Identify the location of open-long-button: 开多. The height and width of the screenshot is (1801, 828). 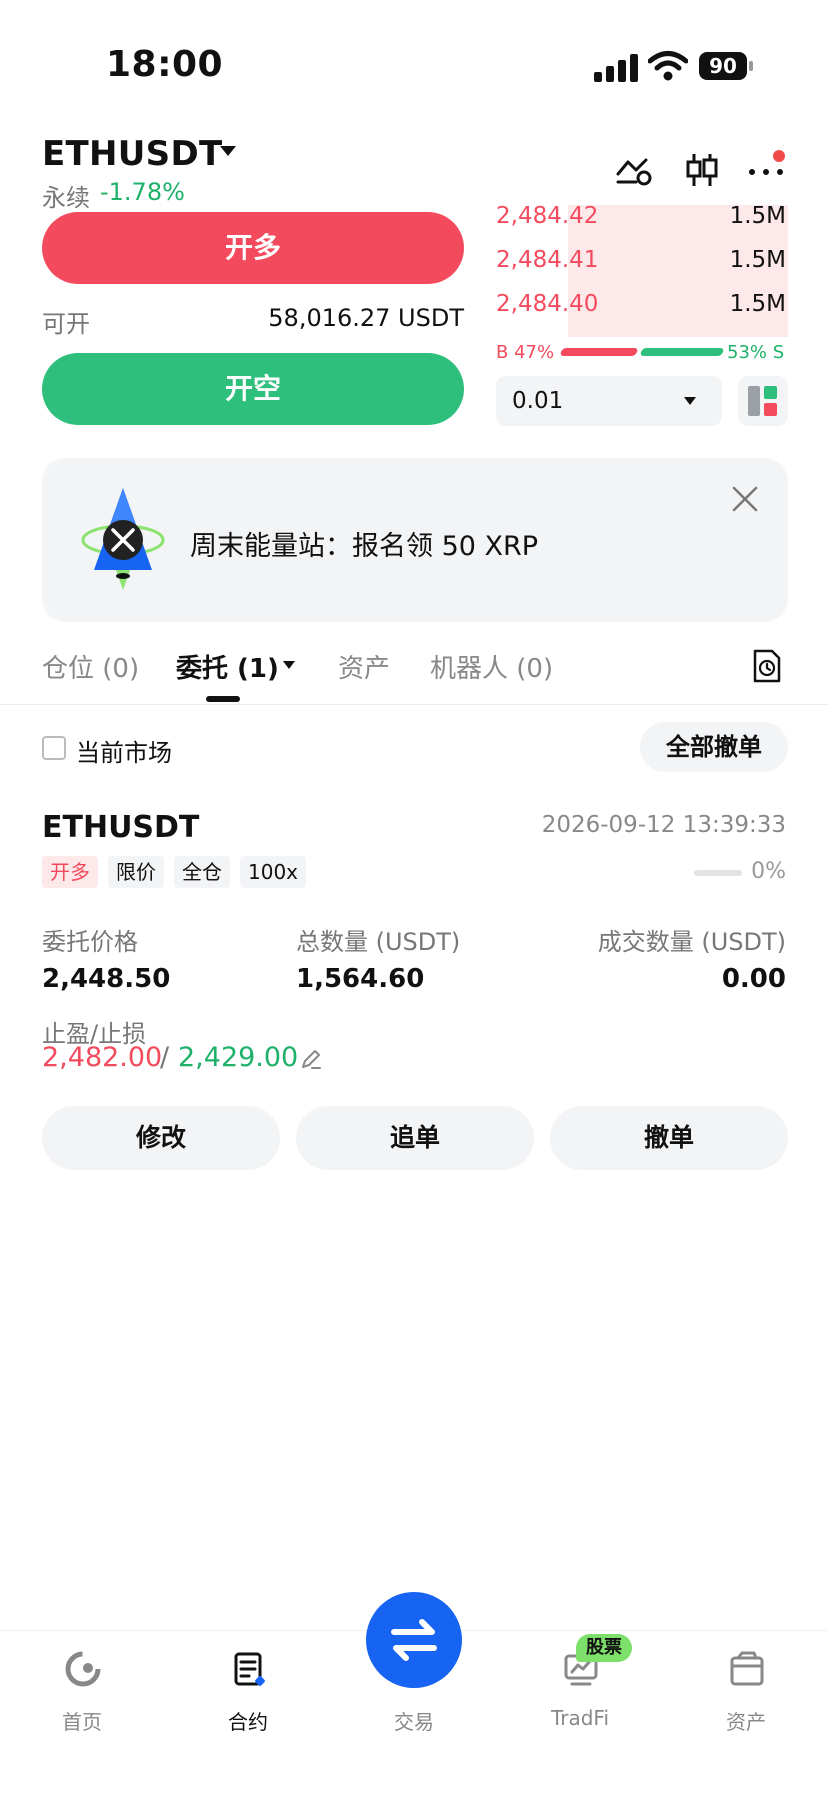
(253, 248).